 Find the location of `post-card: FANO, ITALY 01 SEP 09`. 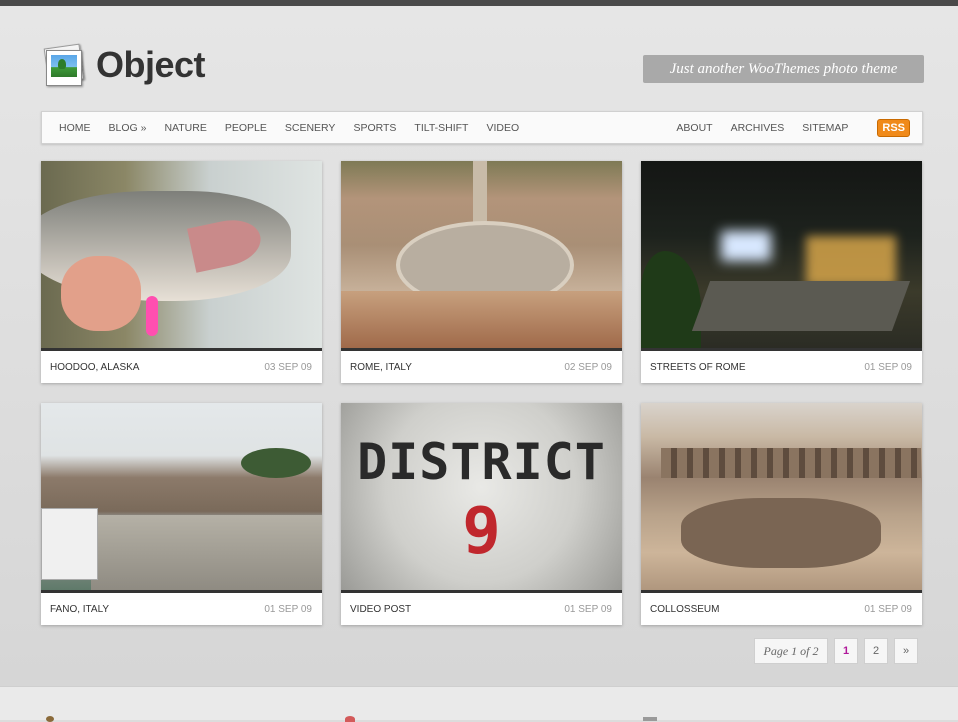

post-card: FANO, ITALY 01 SEP 09 is located at coordinates (181, 514).